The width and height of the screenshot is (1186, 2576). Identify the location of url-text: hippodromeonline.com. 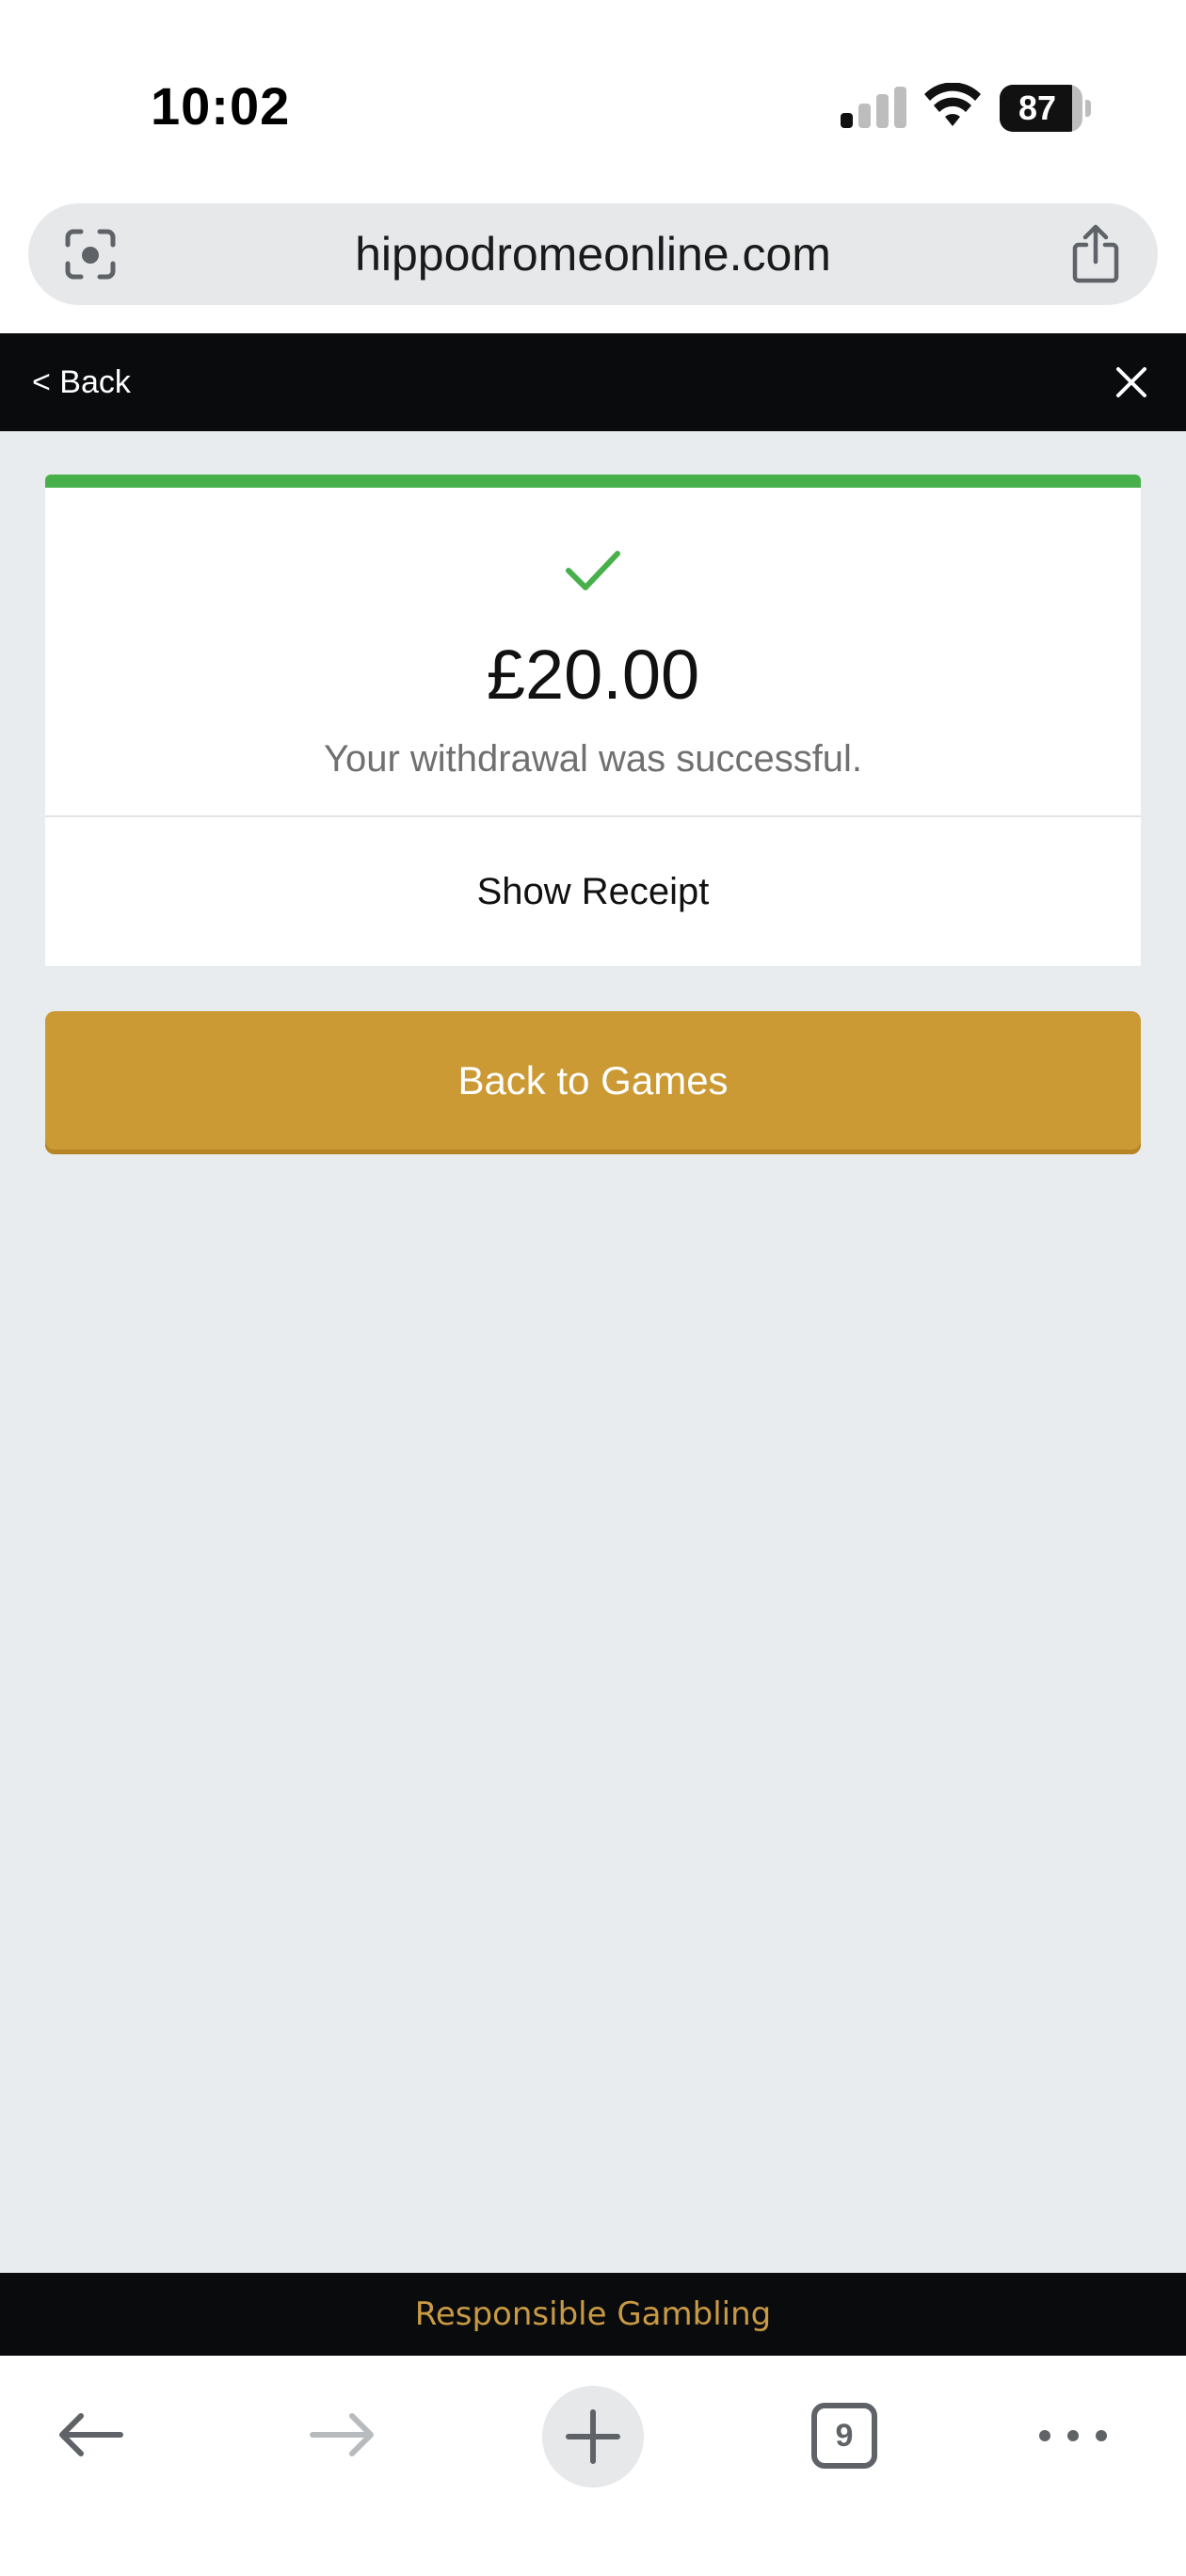
(593, 254).